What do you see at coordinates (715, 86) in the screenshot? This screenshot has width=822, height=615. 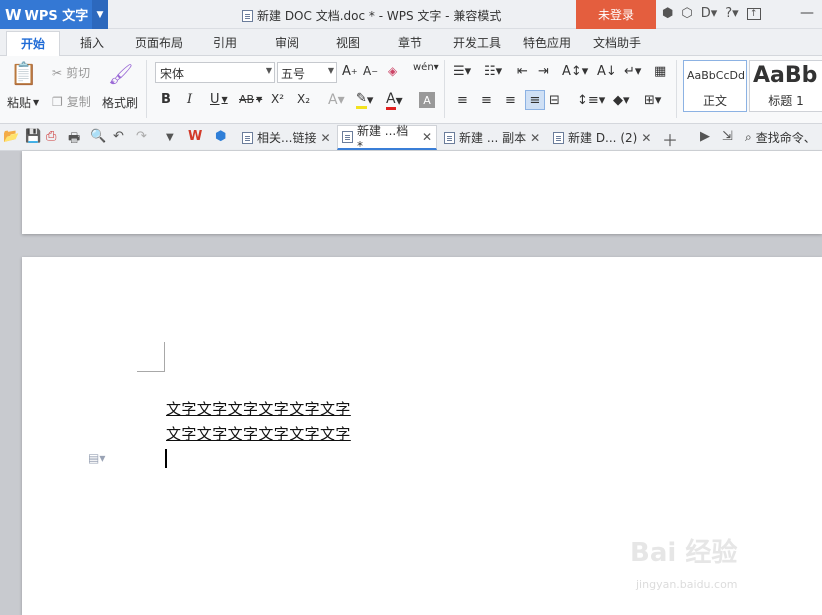 I see `style-normal: AaBbCcDd 正文` at bounding box center [715, 86].